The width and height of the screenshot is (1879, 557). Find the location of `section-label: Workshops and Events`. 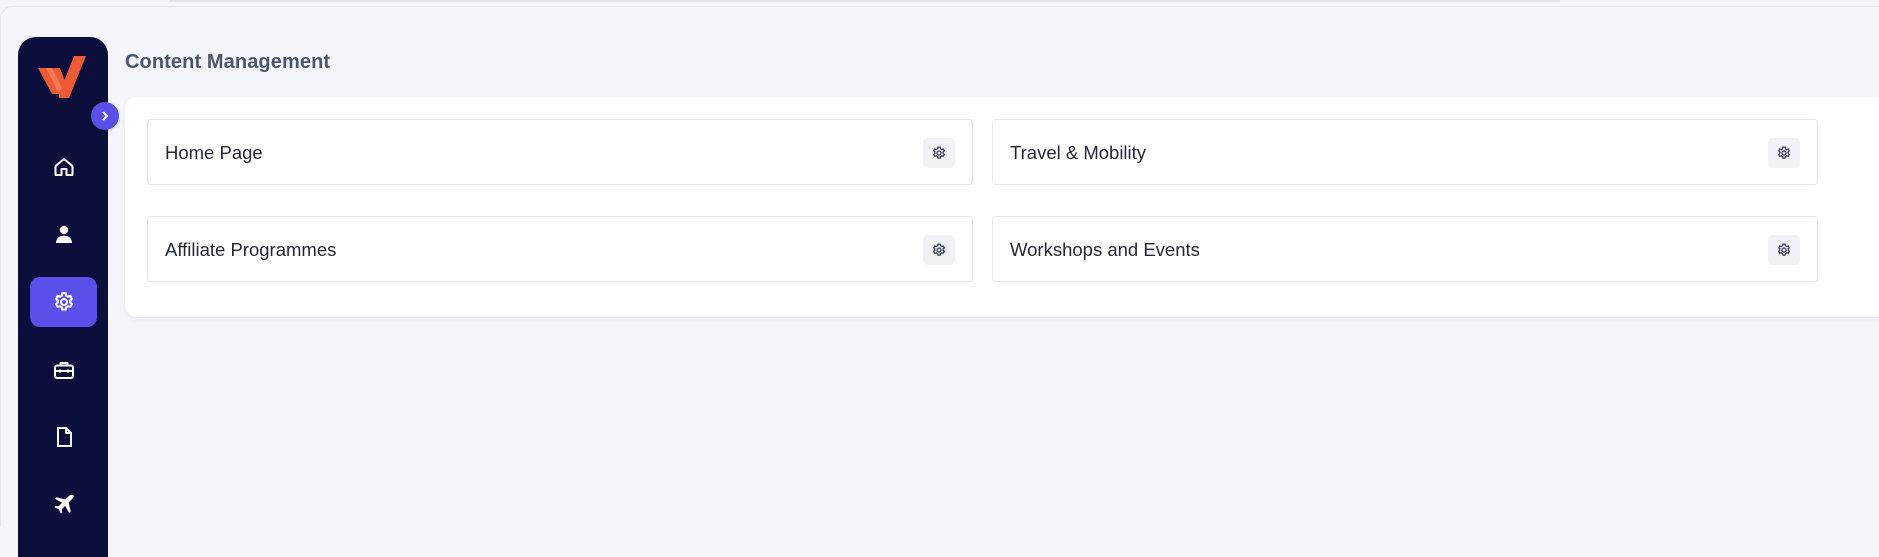

section-label: Workshops and Events is located at coordinates (1105, 249).